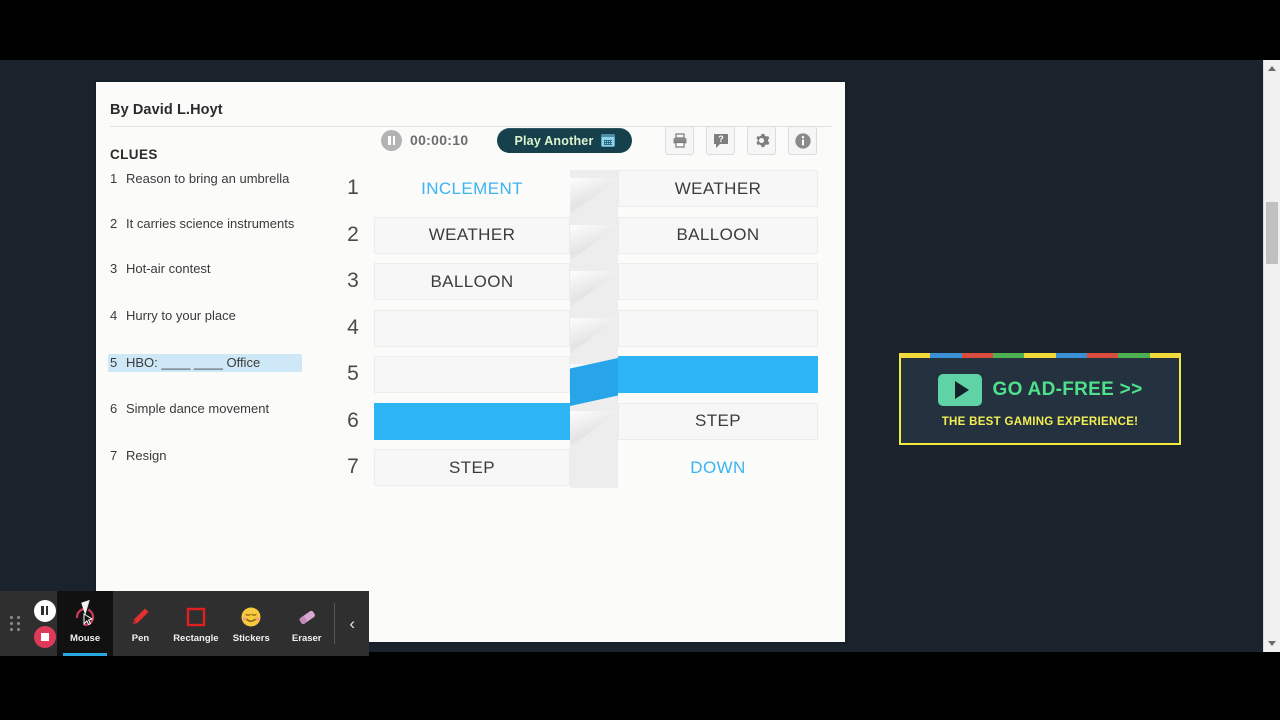  Describe the element at coordinates (718, 467) in the screenshot. I see `right-cell-row-7: DOWN` at that location.